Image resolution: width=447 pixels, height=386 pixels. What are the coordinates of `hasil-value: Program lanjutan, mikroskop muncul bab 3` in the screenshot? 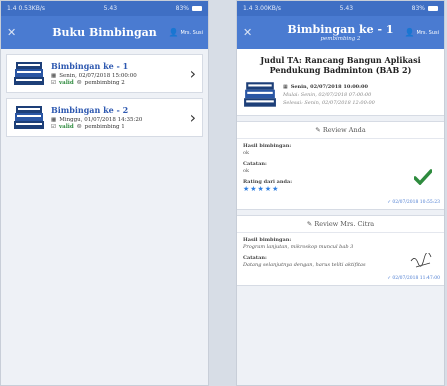 It's located at (298, 247).